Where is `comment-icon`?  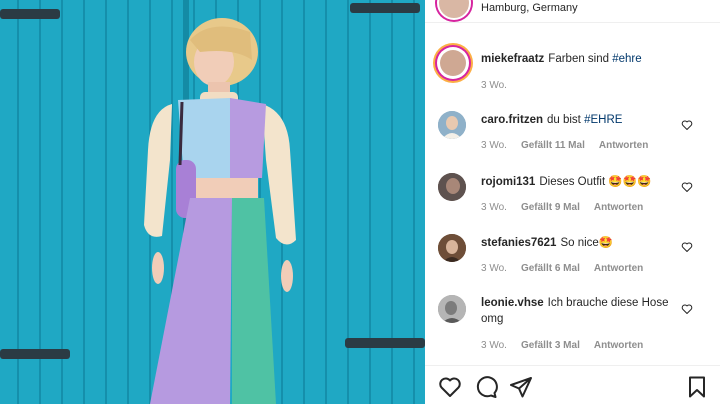 comment-icon is located at coordinates (486, 387).